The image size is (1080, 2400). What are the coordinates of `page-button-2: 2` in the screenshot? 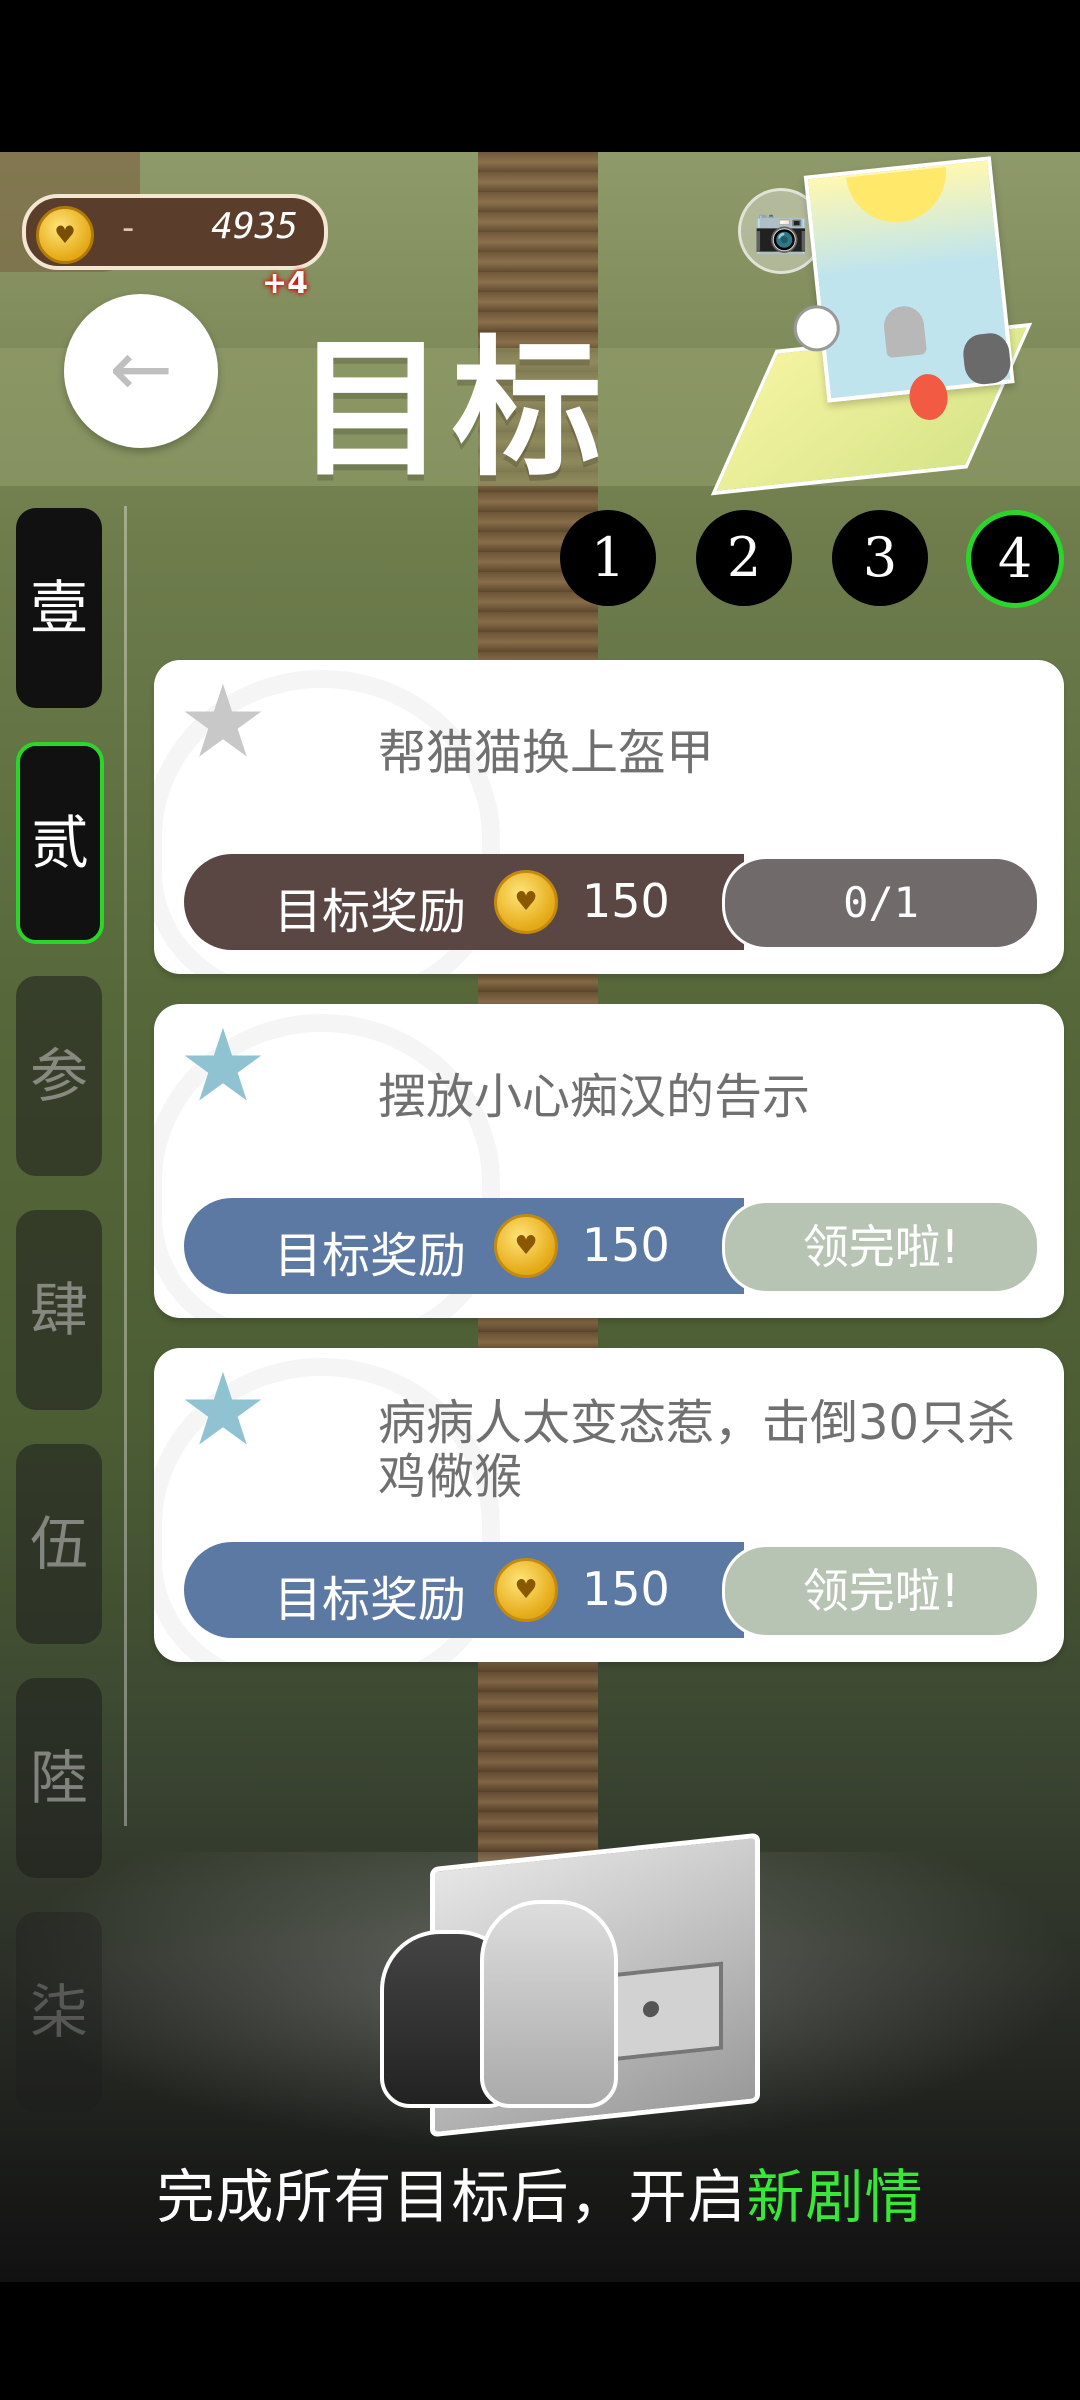 It's located at (744, 558).